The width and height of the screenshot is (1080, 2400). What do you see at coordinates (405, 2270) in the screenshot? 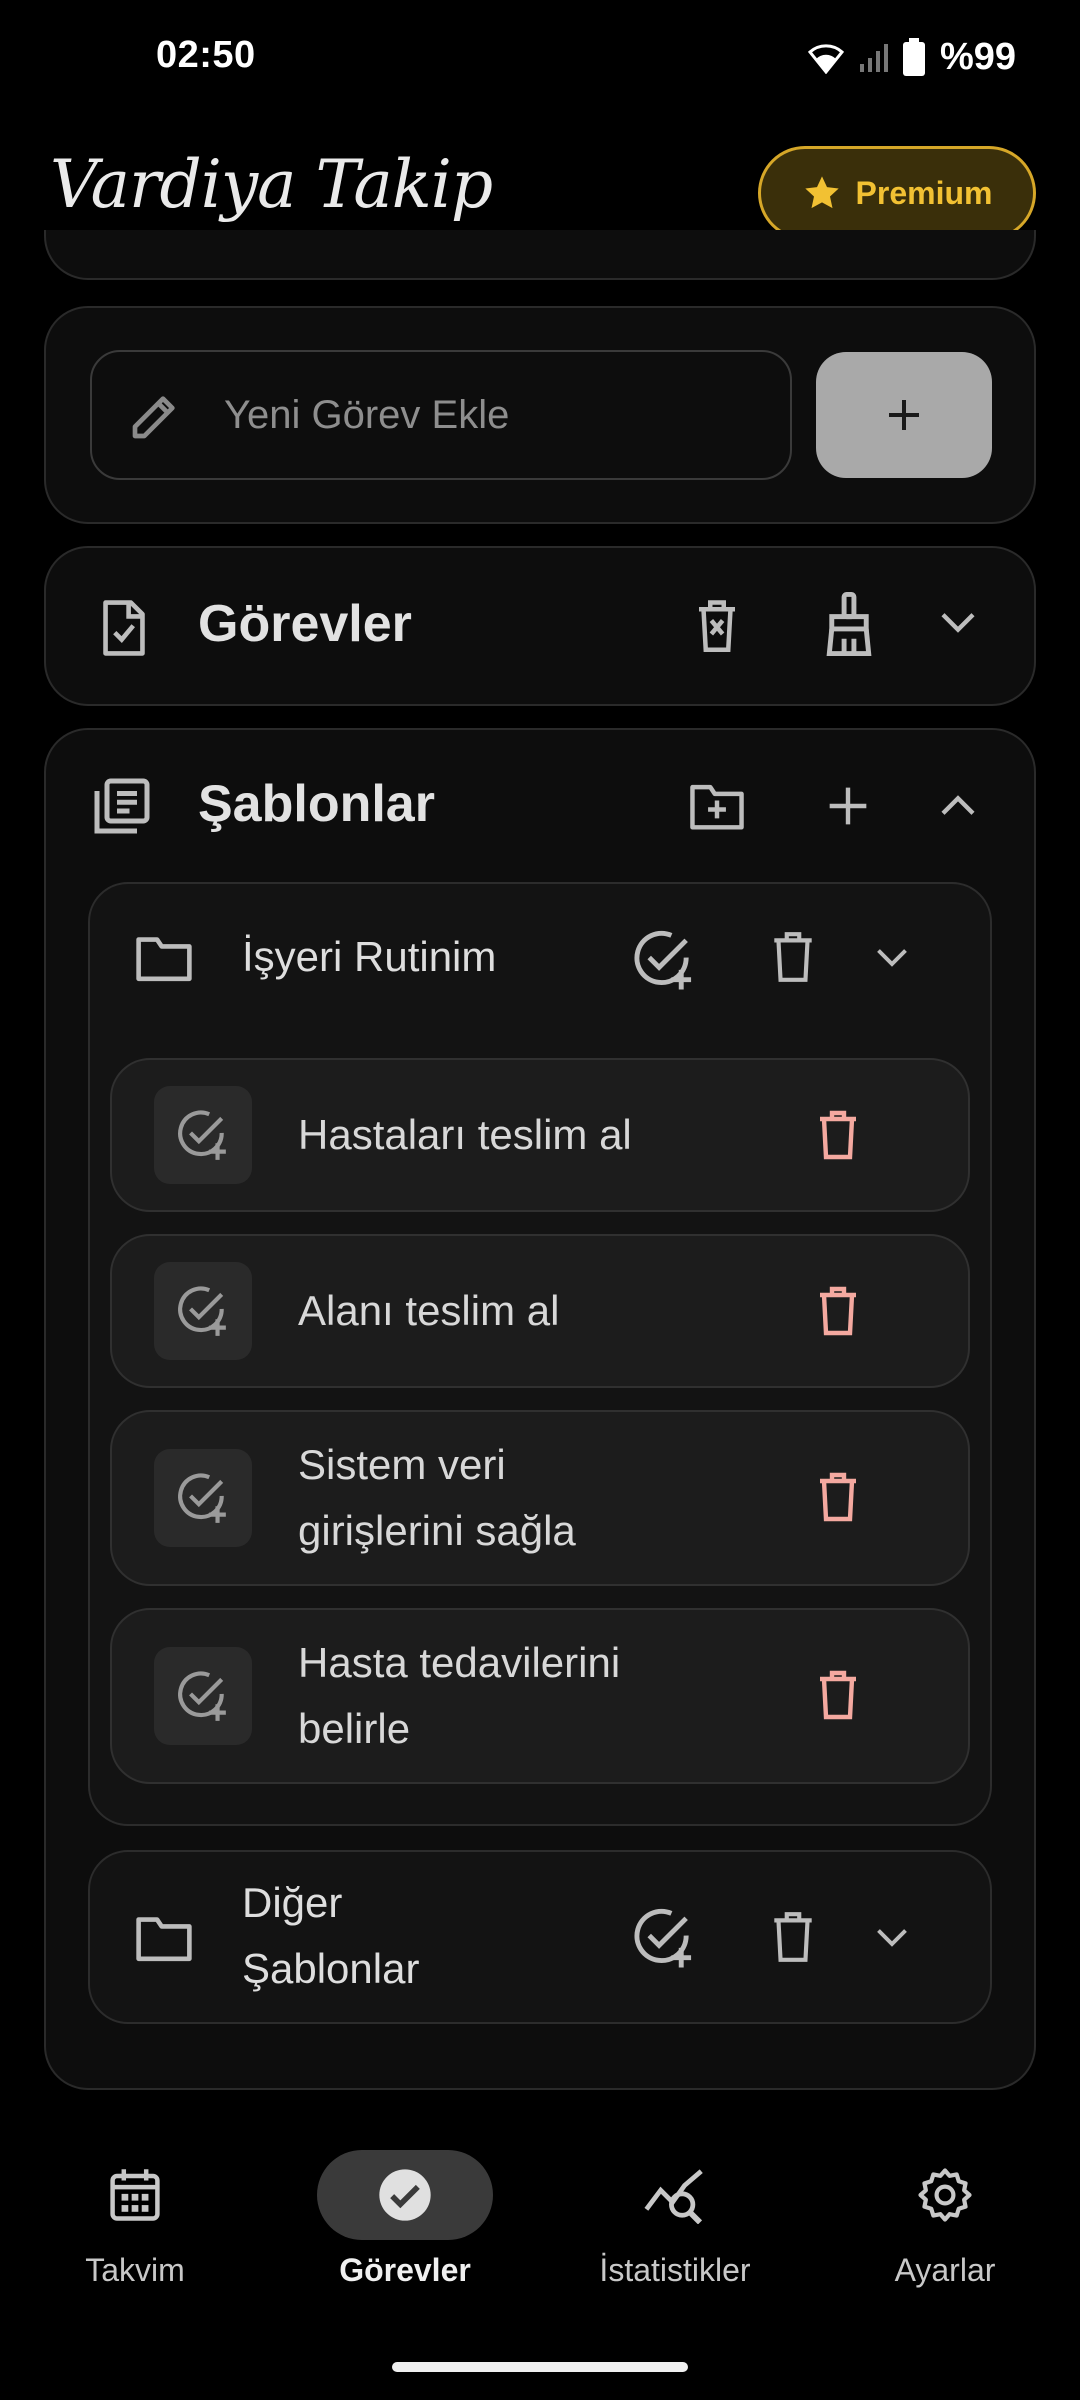
I see `nav-label: Görevler` at bounding box center [405, 2270].